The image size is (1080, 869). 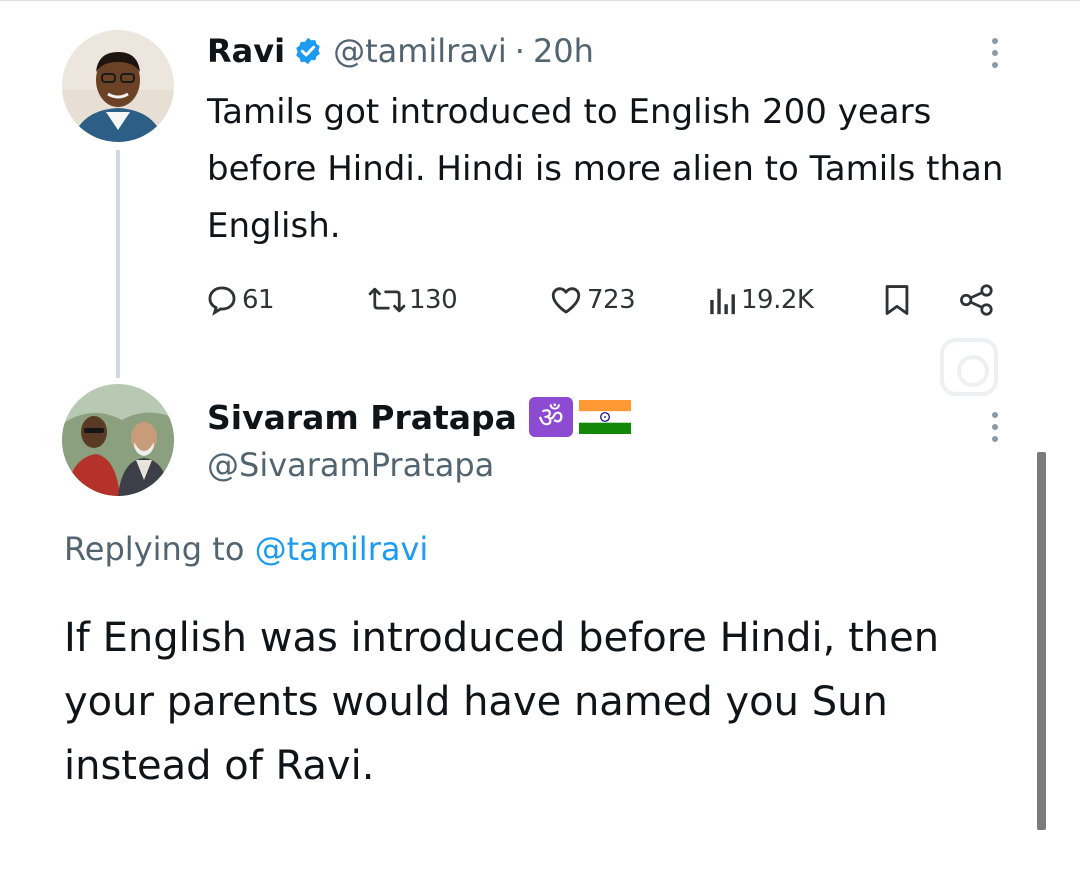 What do you see at coordinates (433, 300) in the screenshot?
I see `repost-count: 130` at bounding box center [433, 300].